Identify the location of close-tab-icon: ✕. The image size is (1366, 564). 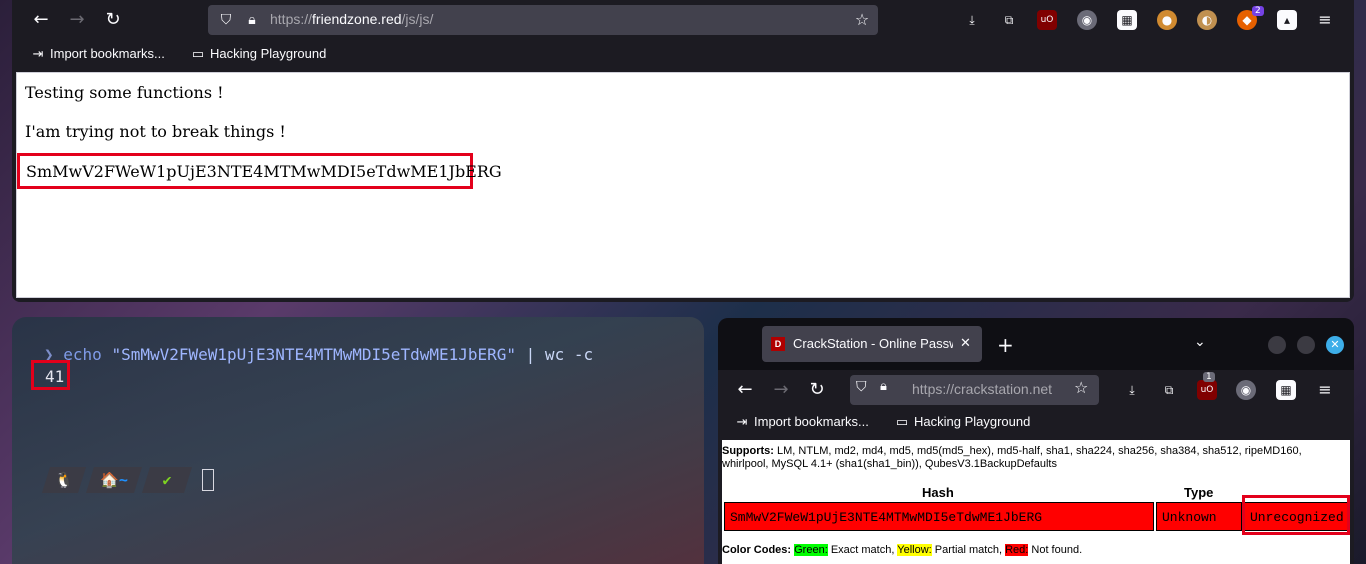
(965, 343).